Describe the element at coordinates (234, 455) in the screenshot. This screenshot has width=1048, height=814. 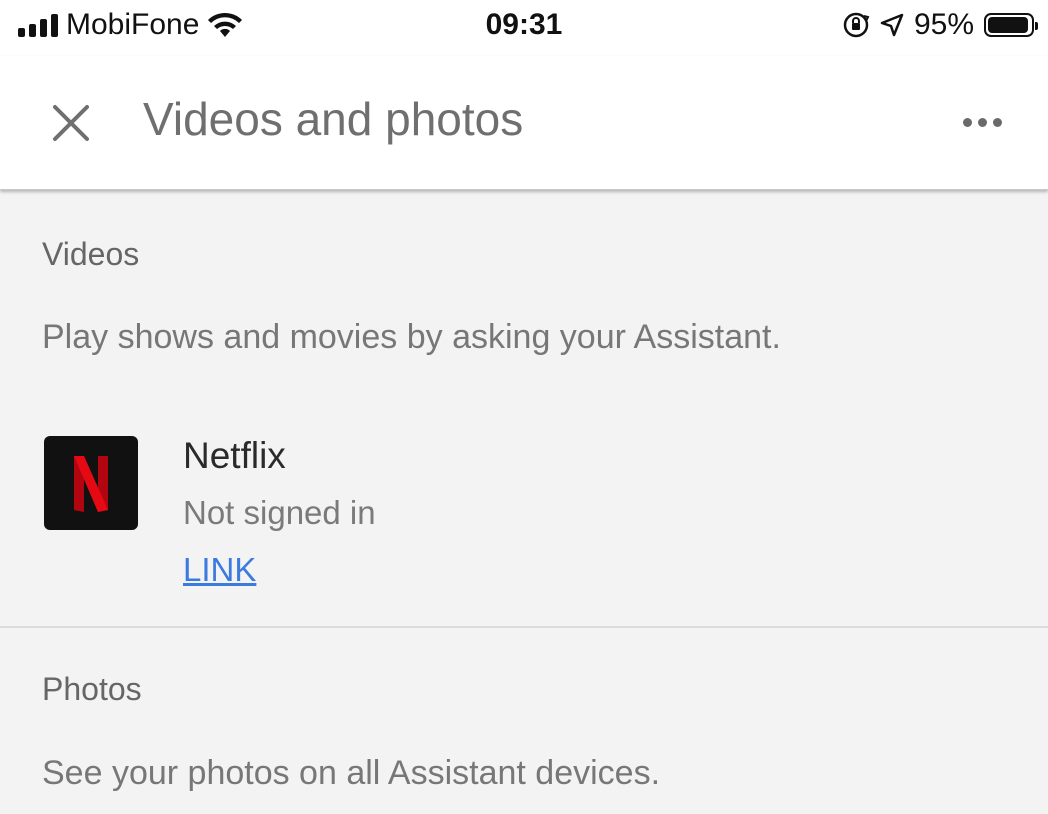
I see `provider-name: Netflix` at that location.